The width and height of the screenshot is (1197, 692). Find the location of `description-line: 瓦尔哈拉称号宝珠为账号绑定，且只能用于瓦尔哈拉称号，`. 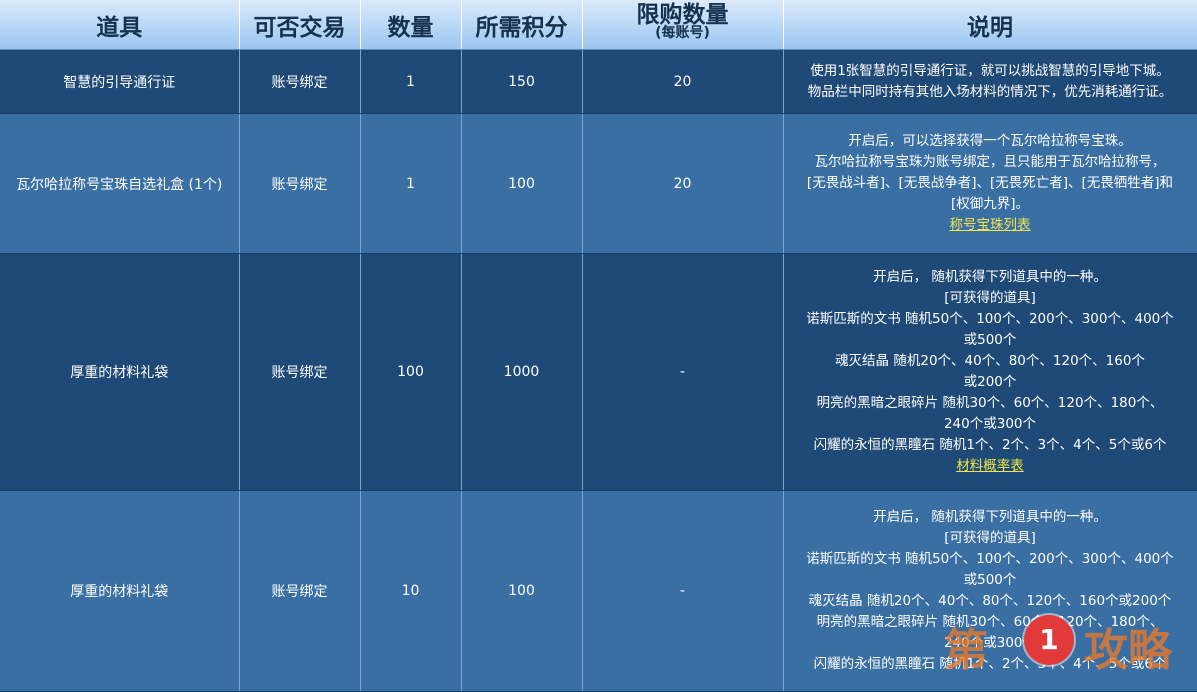

description-line: 瓦尔哈拉称号宝珠为账号绑定，且只能用于瓦尔哈拉称号， is located at coordinates (990, 162).